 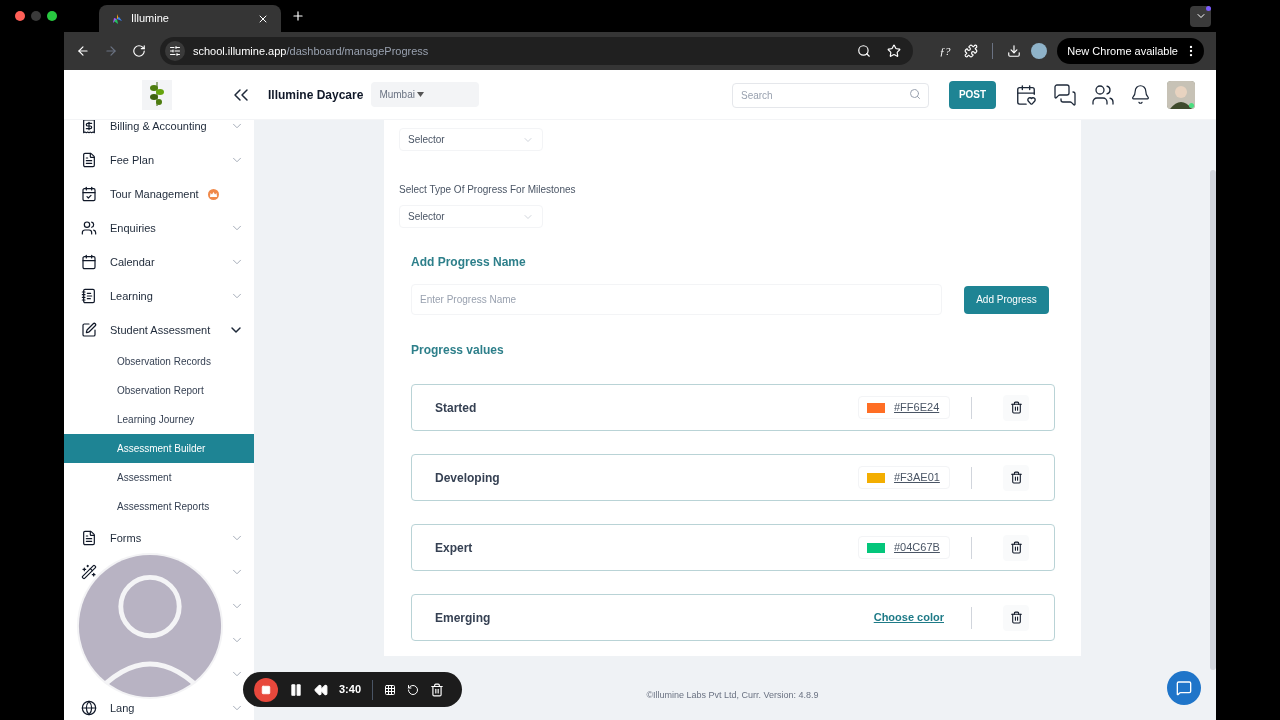 I want to click on submenu-item: Observation Report, so click(x=159, y=390).